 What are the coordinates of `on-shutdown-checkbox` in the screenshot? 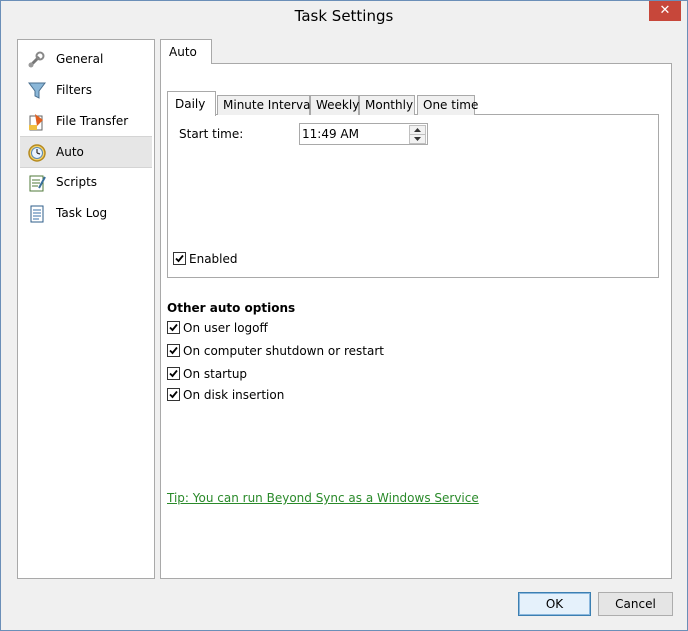 It's located at (173, 350).